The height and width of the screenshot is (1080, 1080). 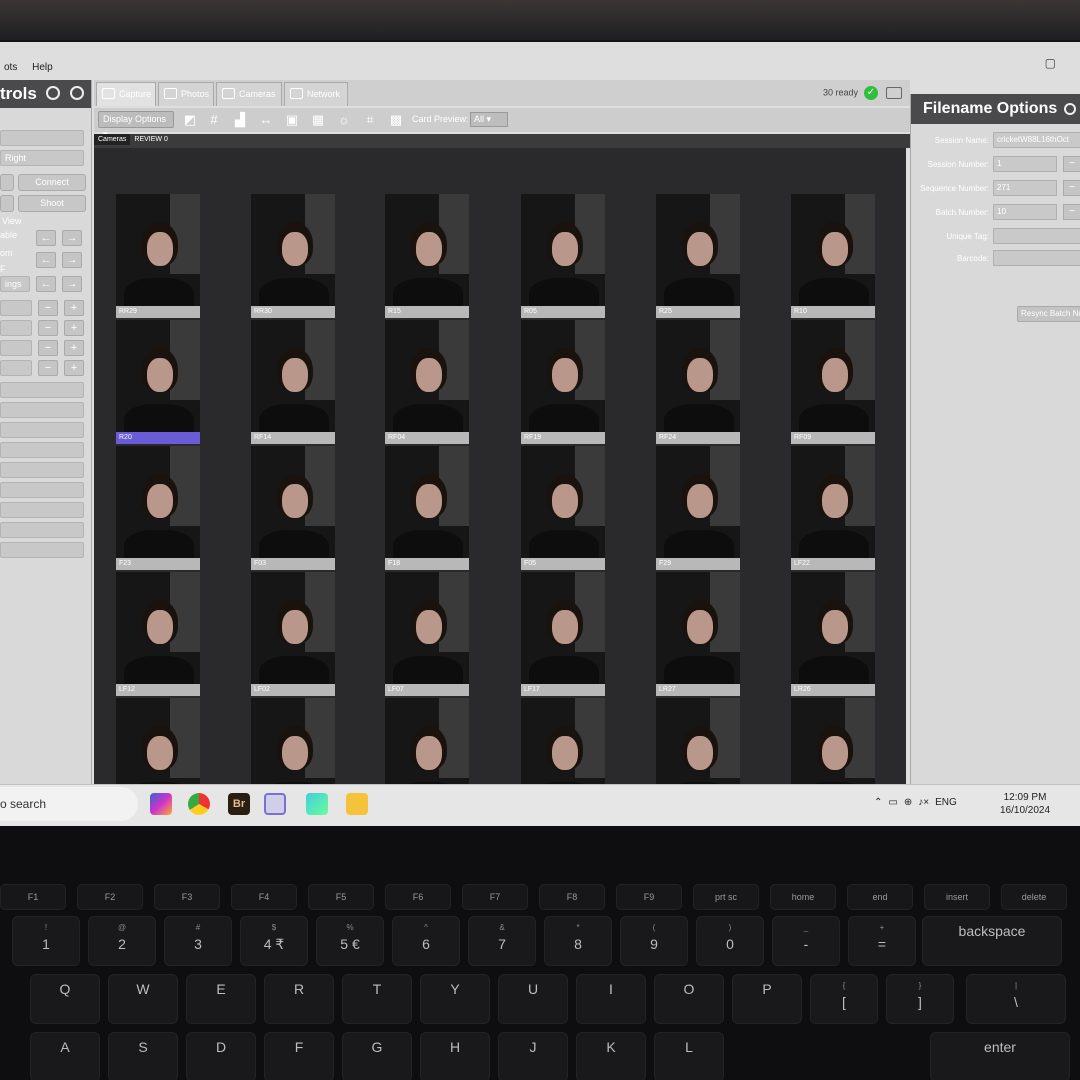 I want to click on globe-icon: ⊕, so click(x=908, y=802).